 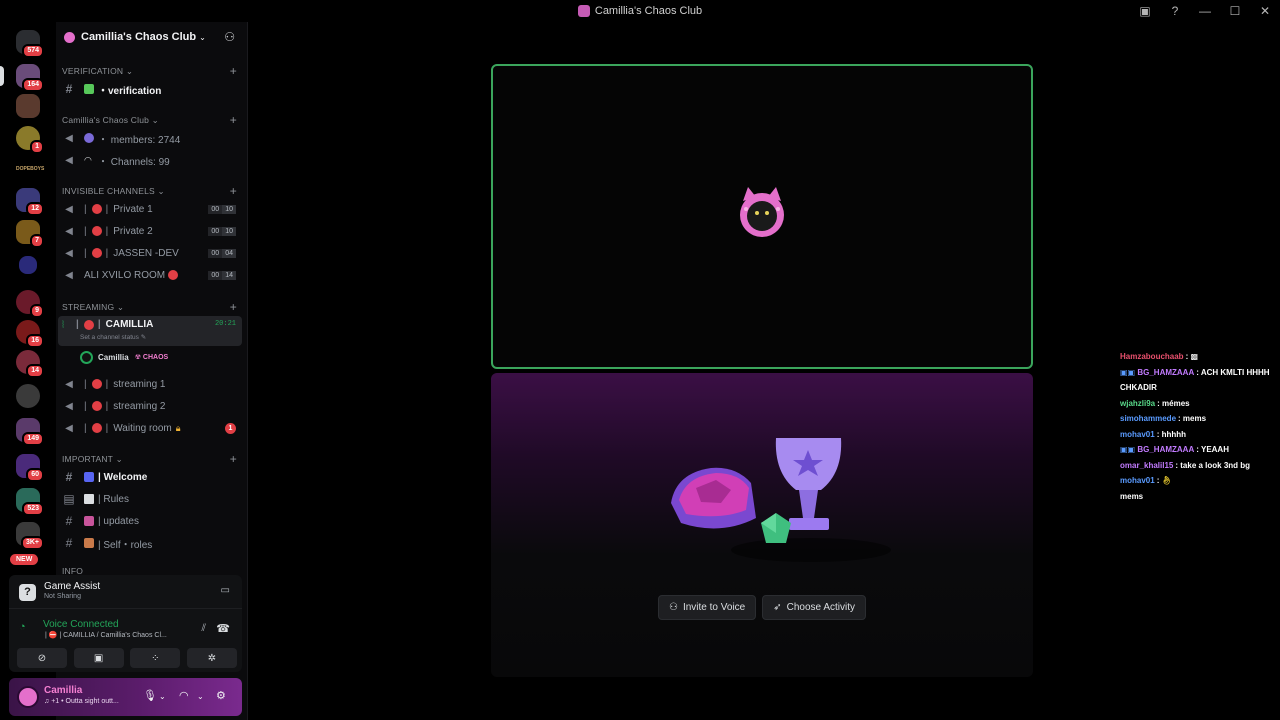 I want to click on activities-button: ⁘, so click(x=155, y=658).